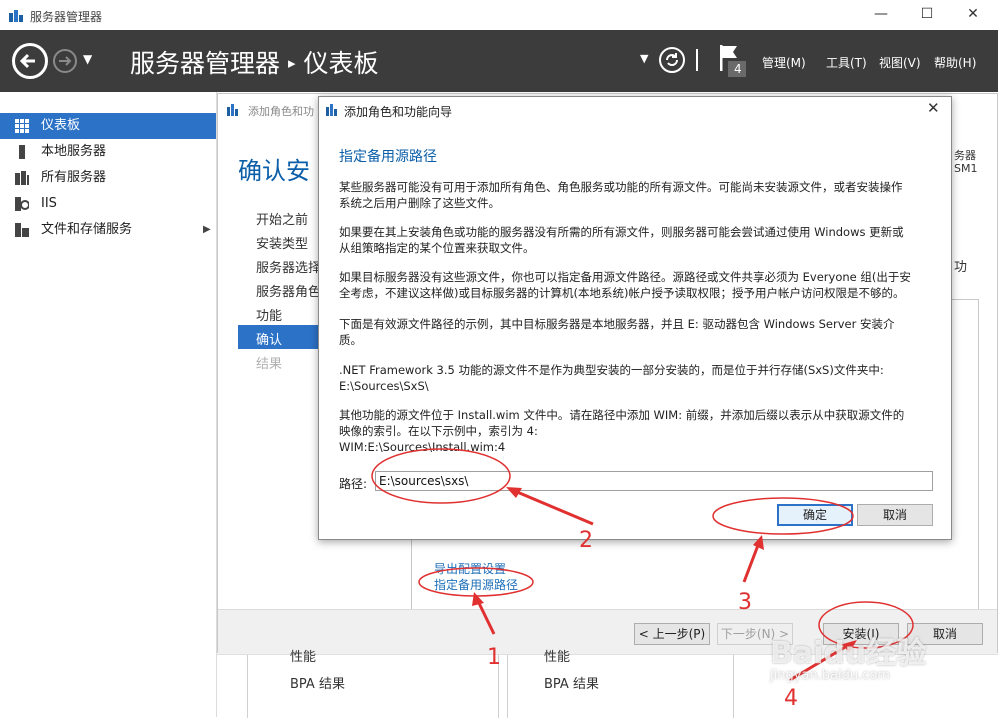 The width and height of the screenshot is (998, 718). I want to click on close-icon: ✕, so click(973, 14).